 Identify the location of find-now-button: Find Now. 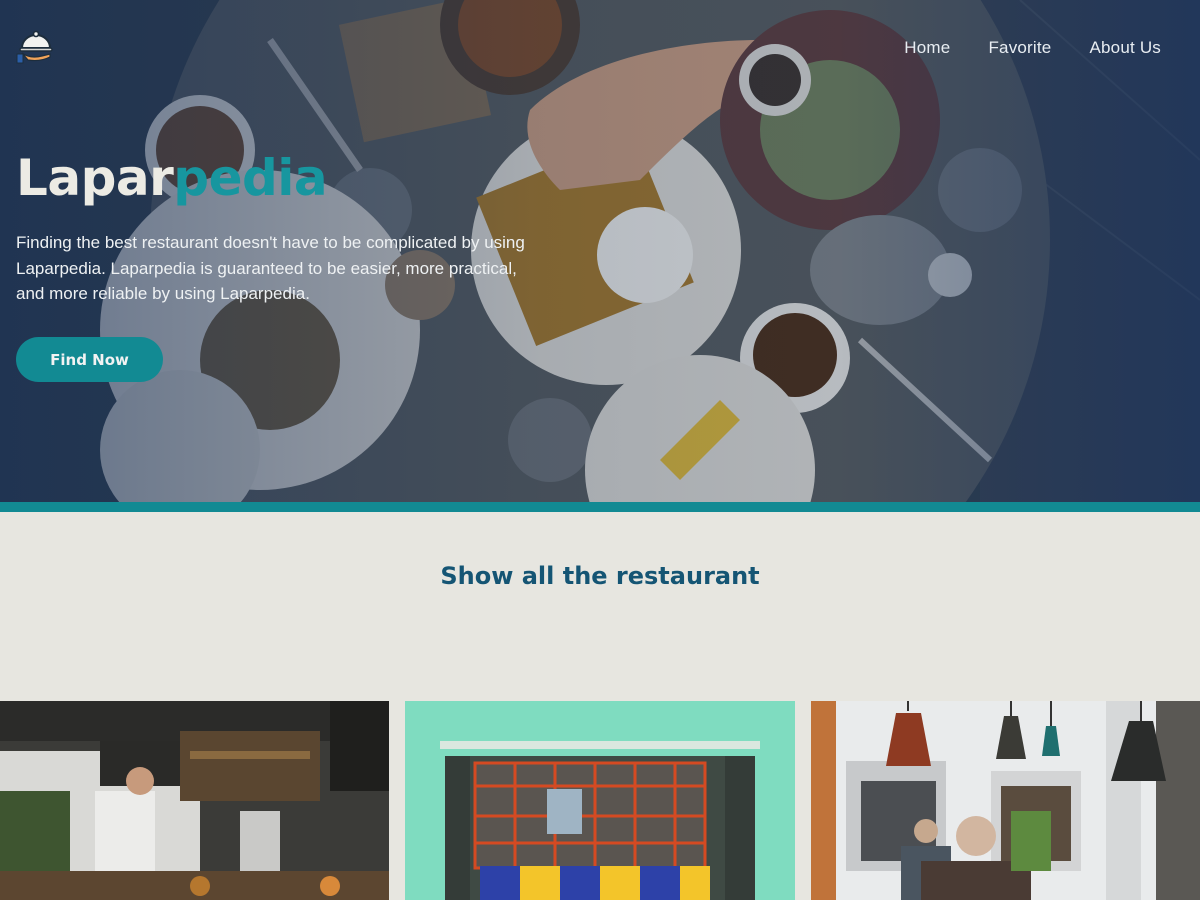
(89, 359).